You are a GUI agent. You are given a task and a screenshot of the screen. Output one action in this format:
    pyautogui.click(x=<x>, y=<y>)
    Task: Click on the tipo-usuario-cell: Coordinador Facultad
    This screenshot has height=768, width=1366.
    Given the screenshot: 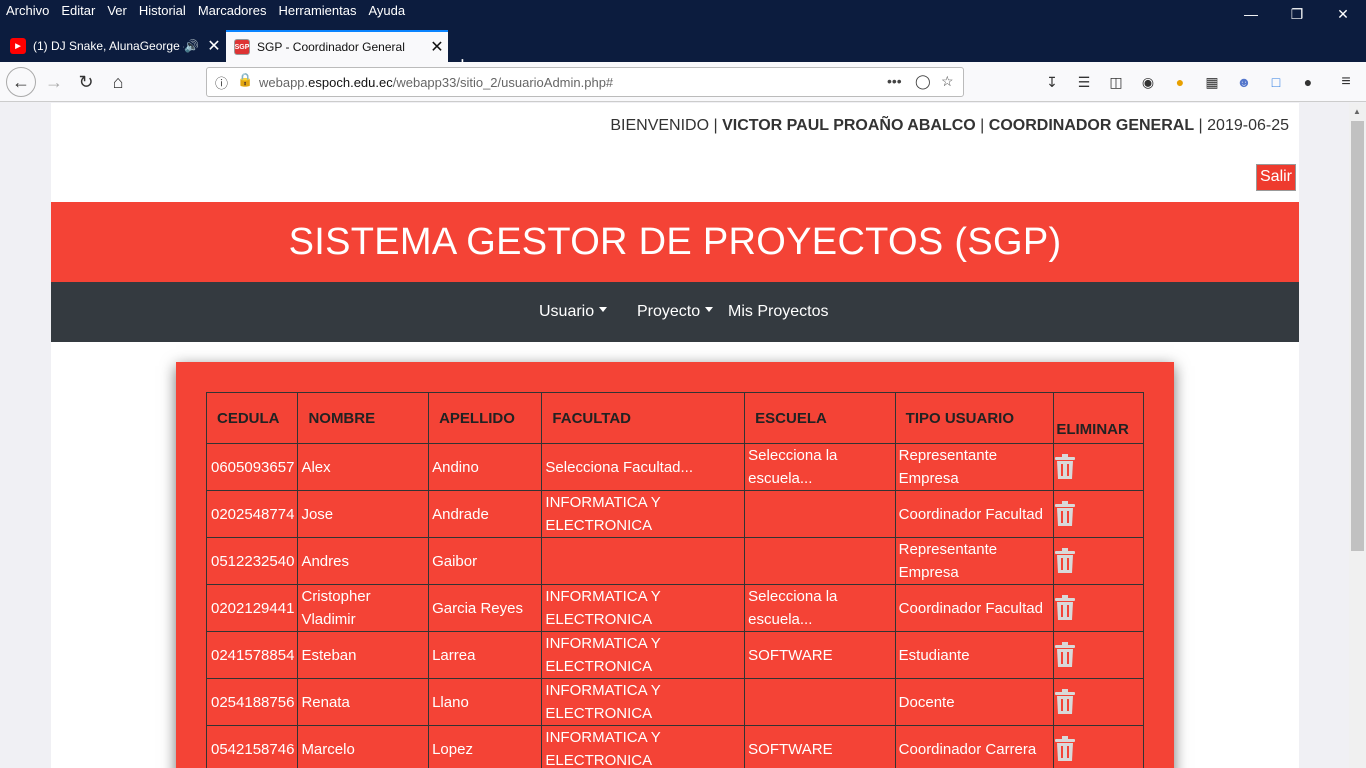 What is the action you would take?
    pyautogui.click(x=974, y=608)
    